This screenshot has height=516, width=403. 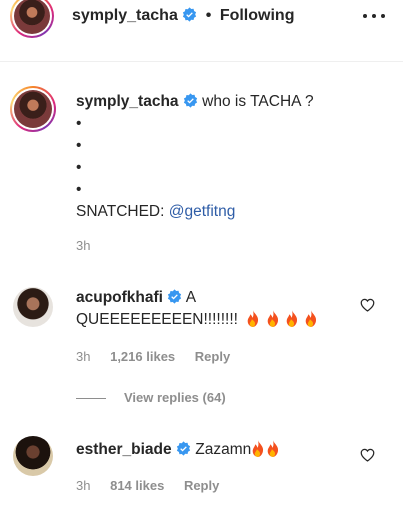 What do you see at coordinates (175, 397) in the screenshot?
I see `view-replies-label: View replies (64)` at bounding box center [175, 397].